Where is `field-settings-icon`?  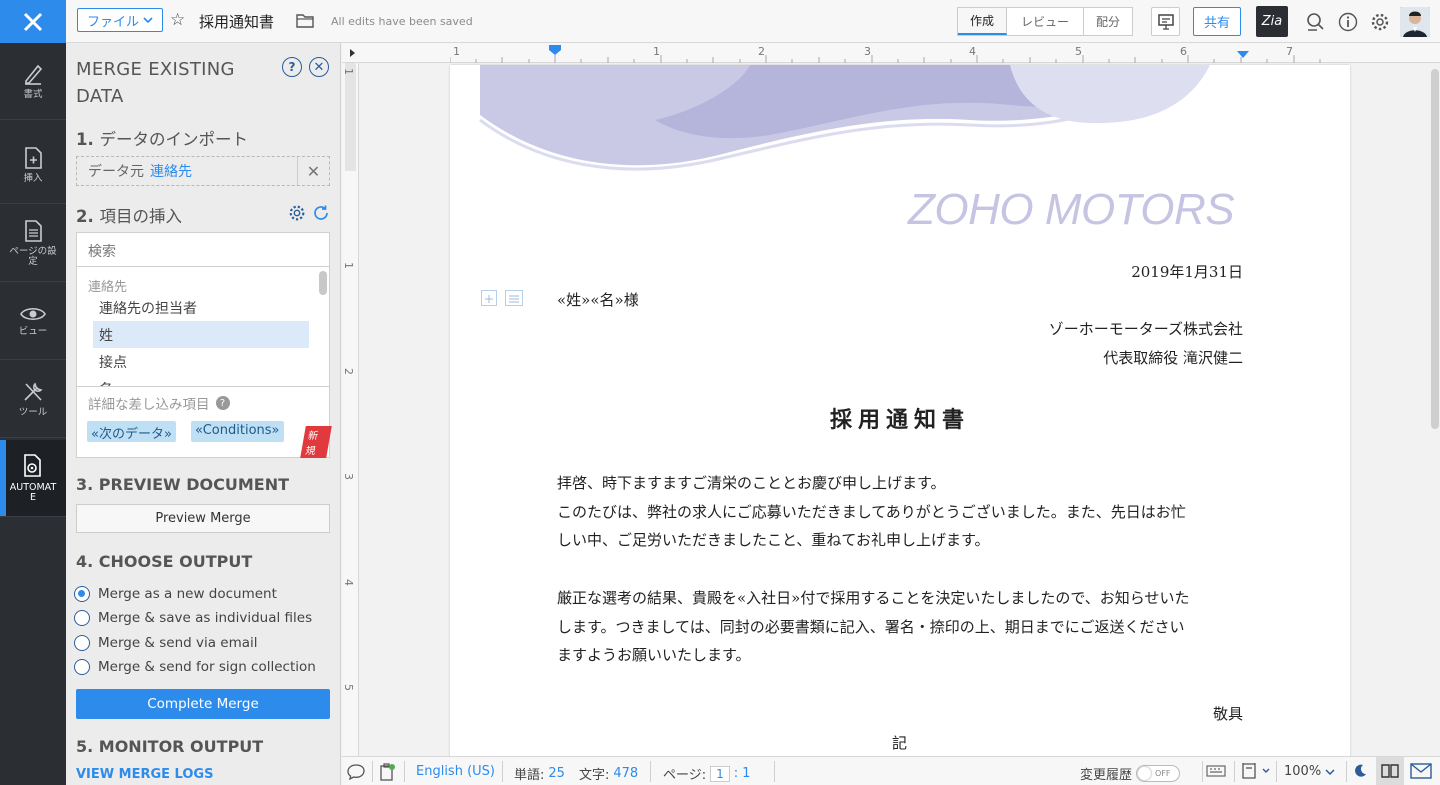 field-settings-icon is located at coordinates (297, 215).